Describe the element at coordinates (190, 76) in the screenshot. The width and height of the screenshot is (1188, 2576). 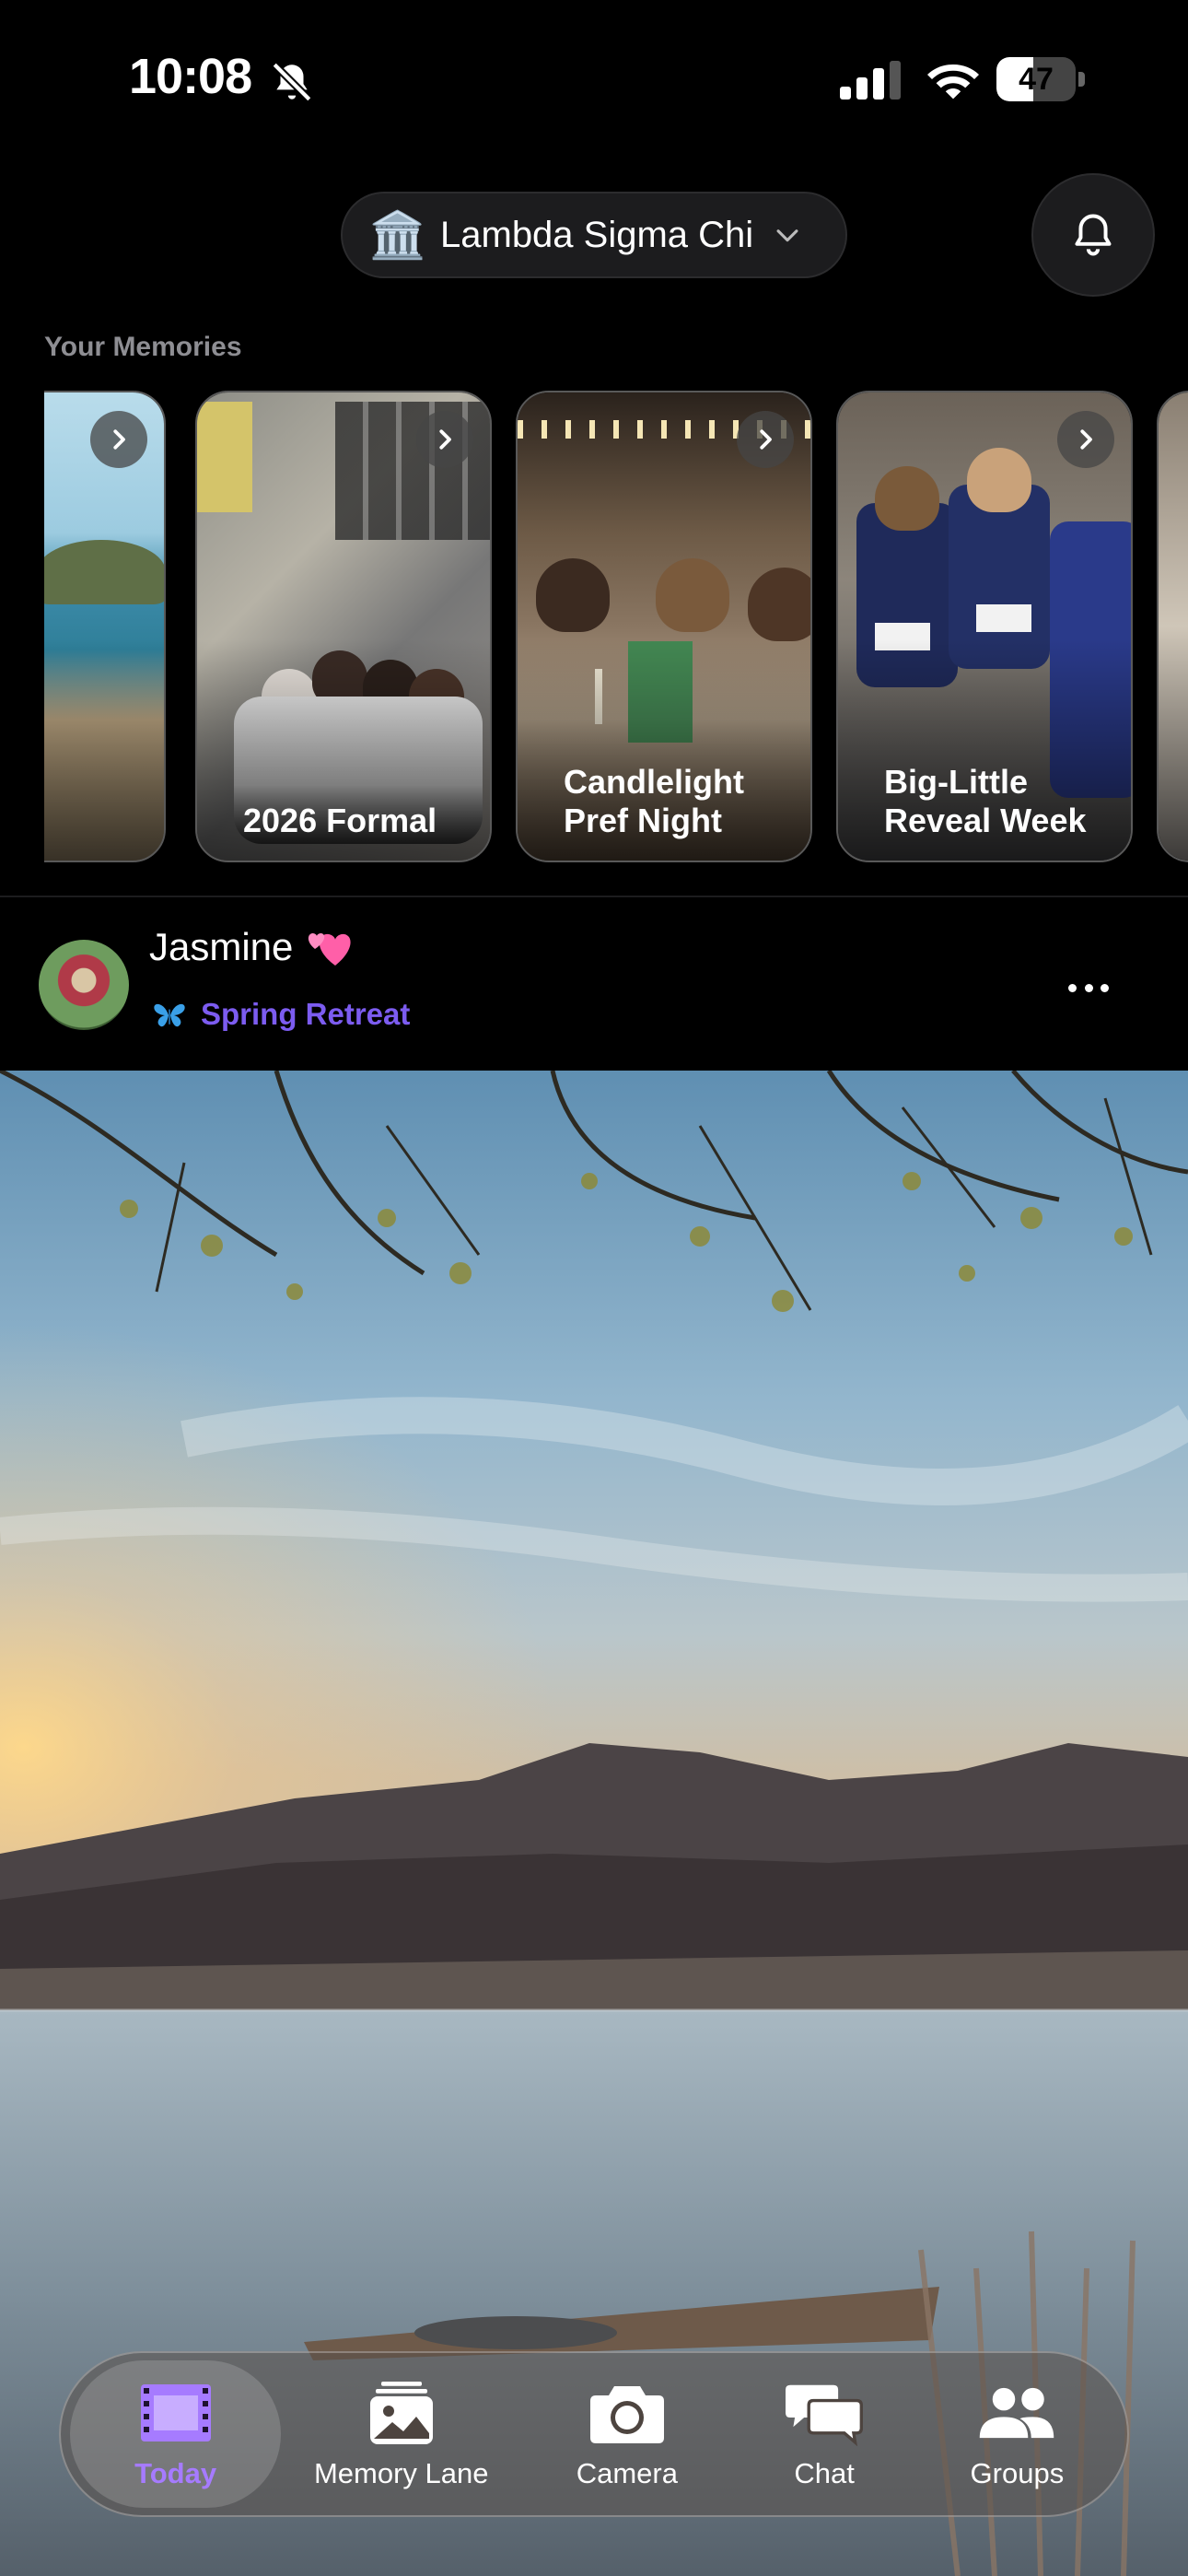
I see `status-time: 10:08` at that location.